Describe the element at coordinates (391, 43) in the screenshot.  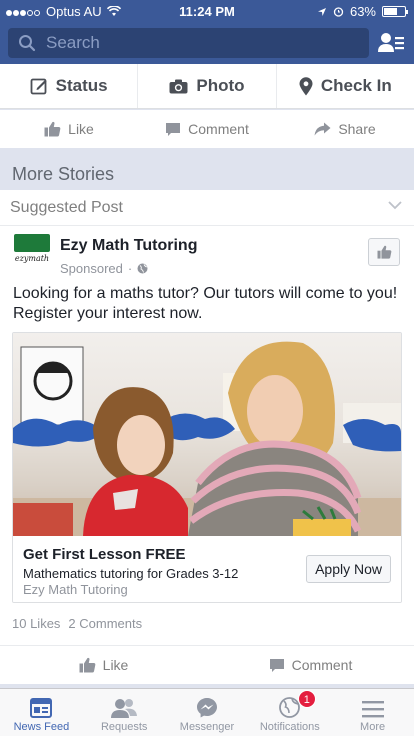
I see `friends-list-icon` at that location.